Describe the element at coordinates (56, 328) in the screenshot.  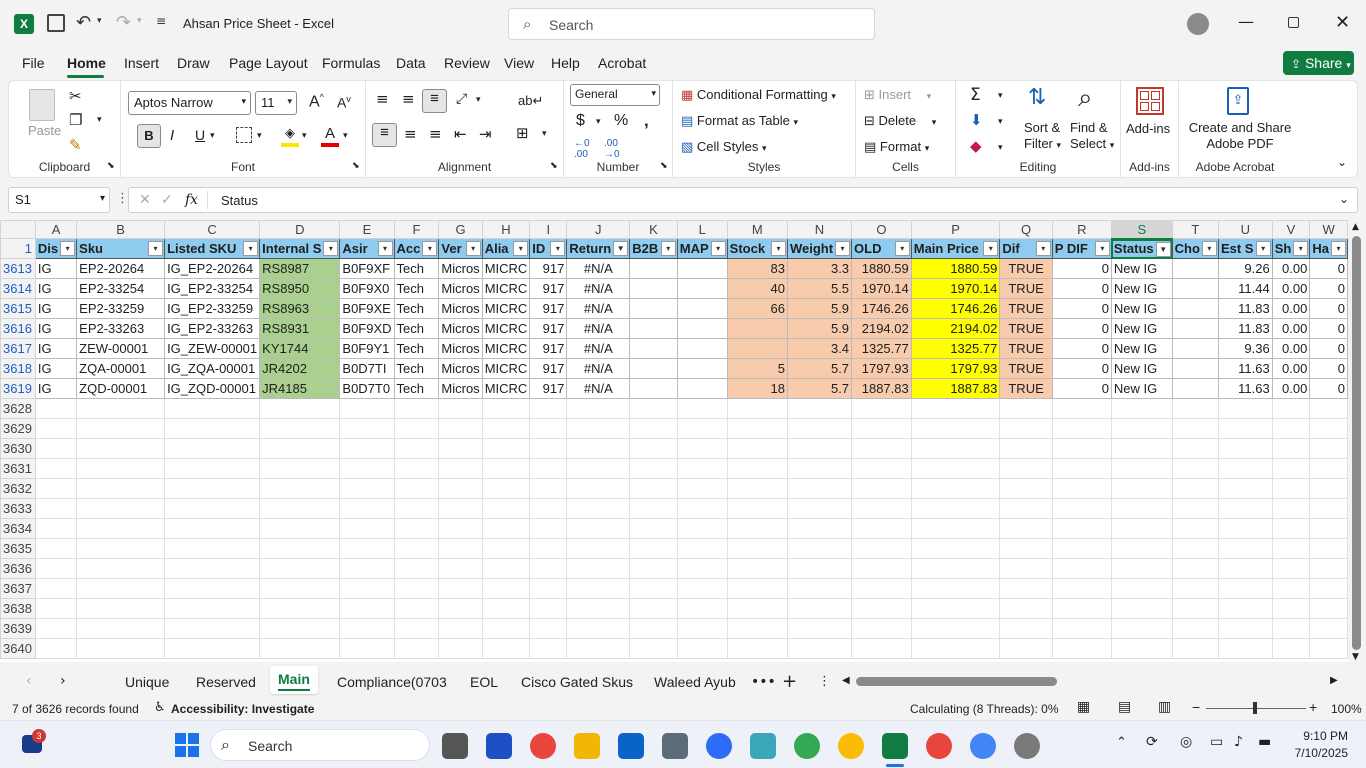
I see `cell: IG` at that location.